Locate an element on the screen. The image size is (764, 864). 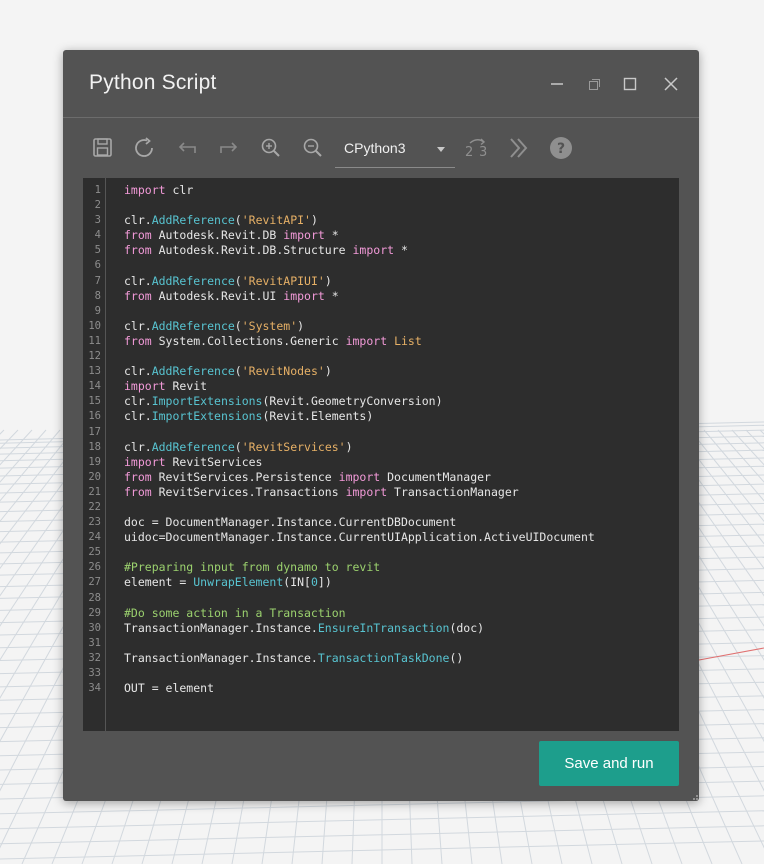
more-chevron-icon is located at coordinates (519, 148).